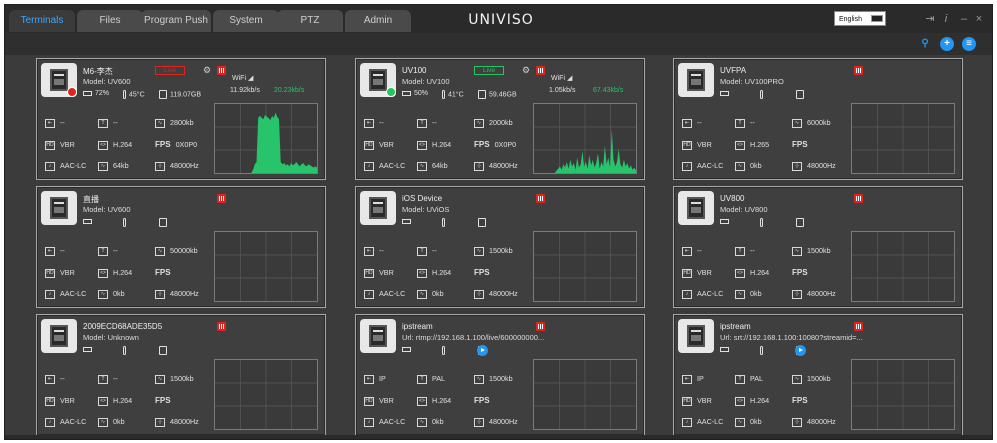 The image size is (997, 443). What do you see at coordinates (110, 21) in the screenshot?
I see `tab-files: Files` at bounding box center [110, 21].